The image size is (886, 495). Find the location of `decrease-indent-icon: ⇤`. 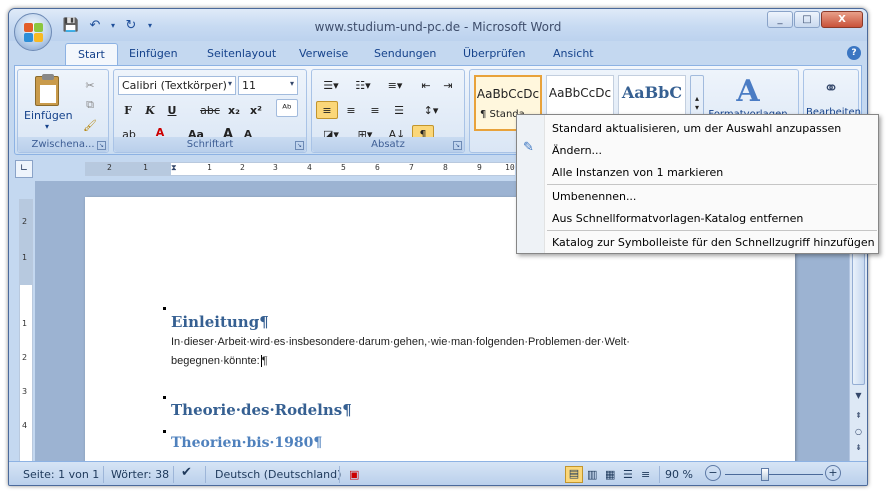

decrease-indent-icon: ⇤ is located at coordinates (426, 85).